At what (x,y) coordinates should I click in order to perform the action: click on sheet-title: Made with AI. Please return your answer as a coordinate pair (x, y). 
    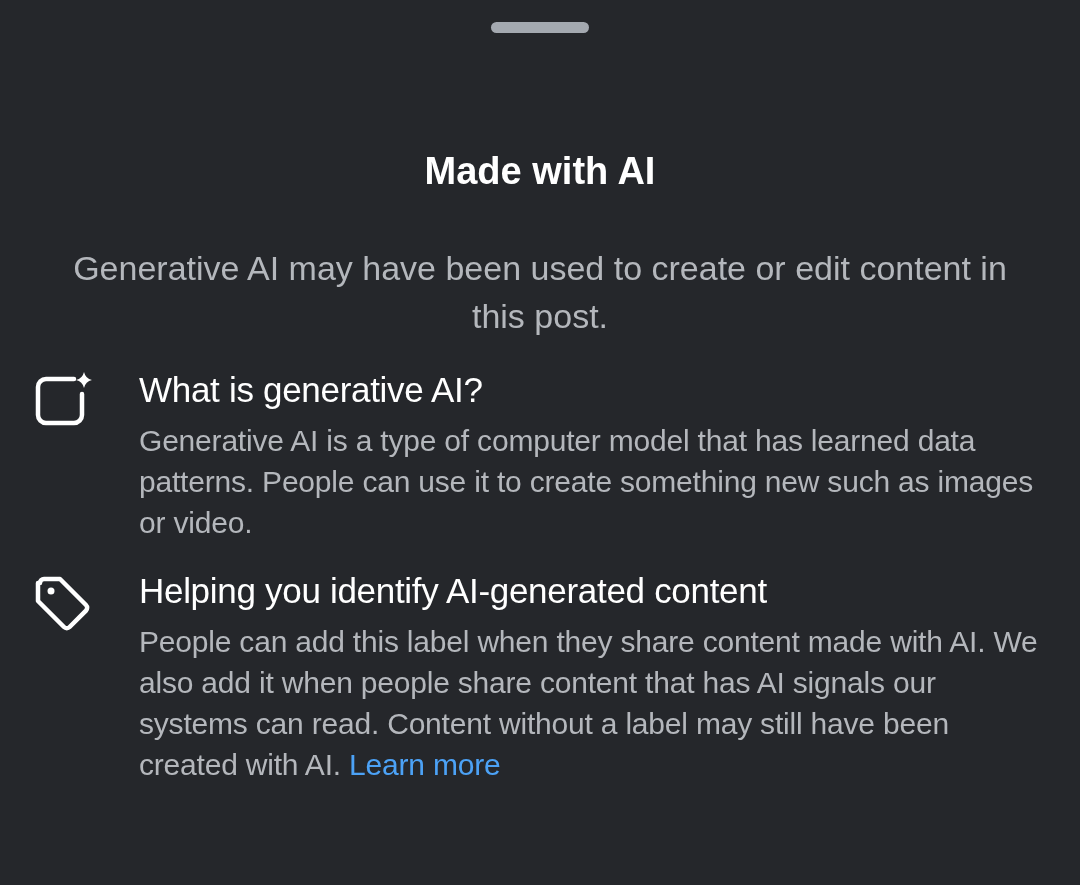
    Looking at the image, I should click on (540, 171).